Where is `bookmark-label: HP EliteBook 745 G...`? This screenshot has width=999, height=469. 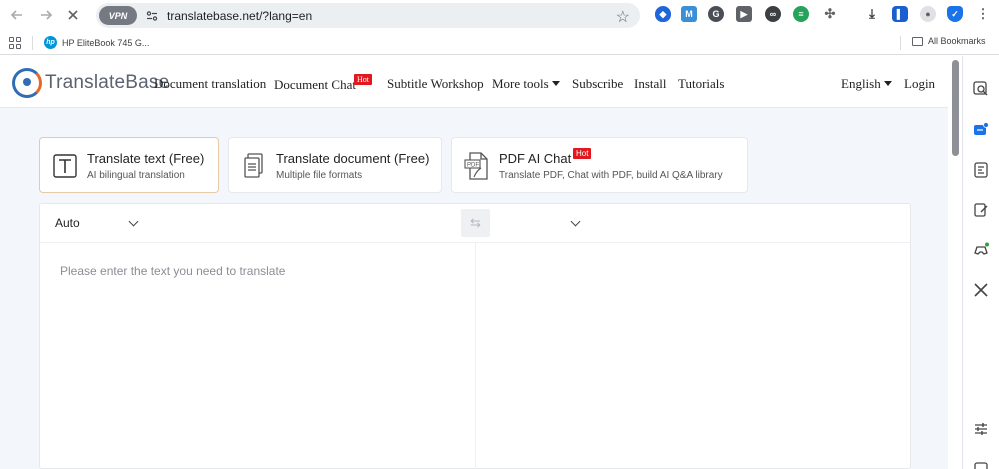 bookmark-label: HP EliteBook 745 G... is located at coordinates (106, 42).